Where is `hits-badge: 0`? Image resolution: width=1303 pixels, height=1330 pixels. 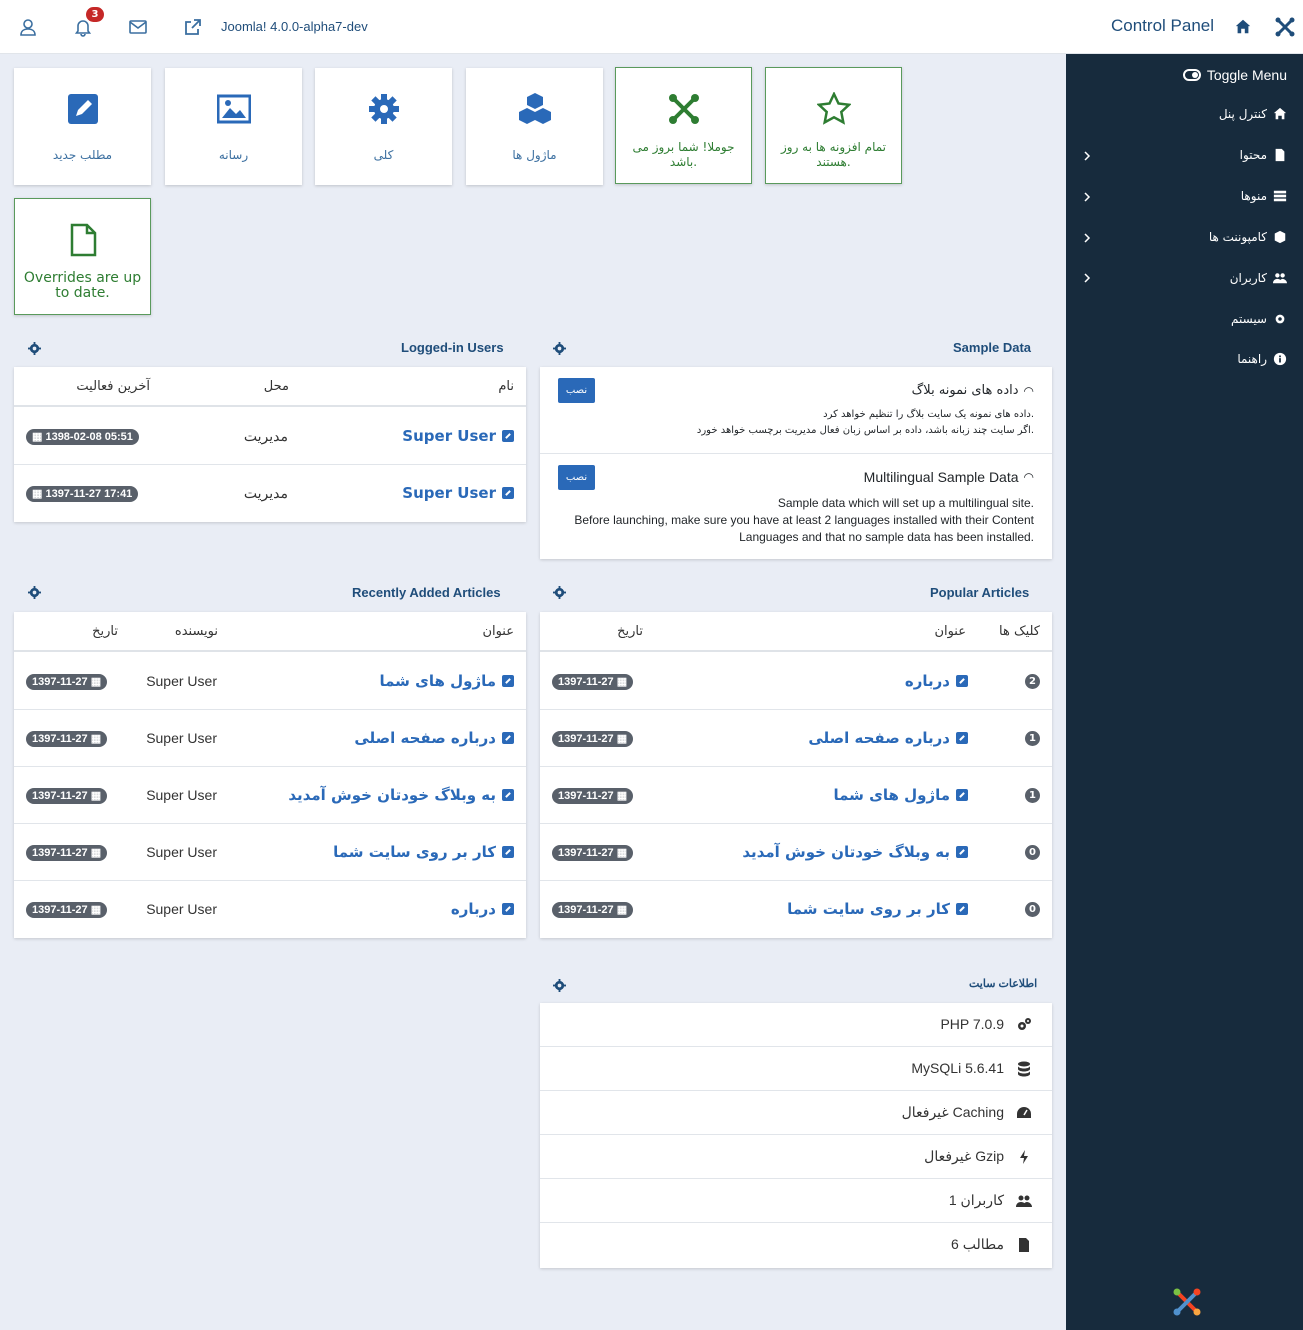 hits-badge: 0 is located at coordinates (1032, 852).